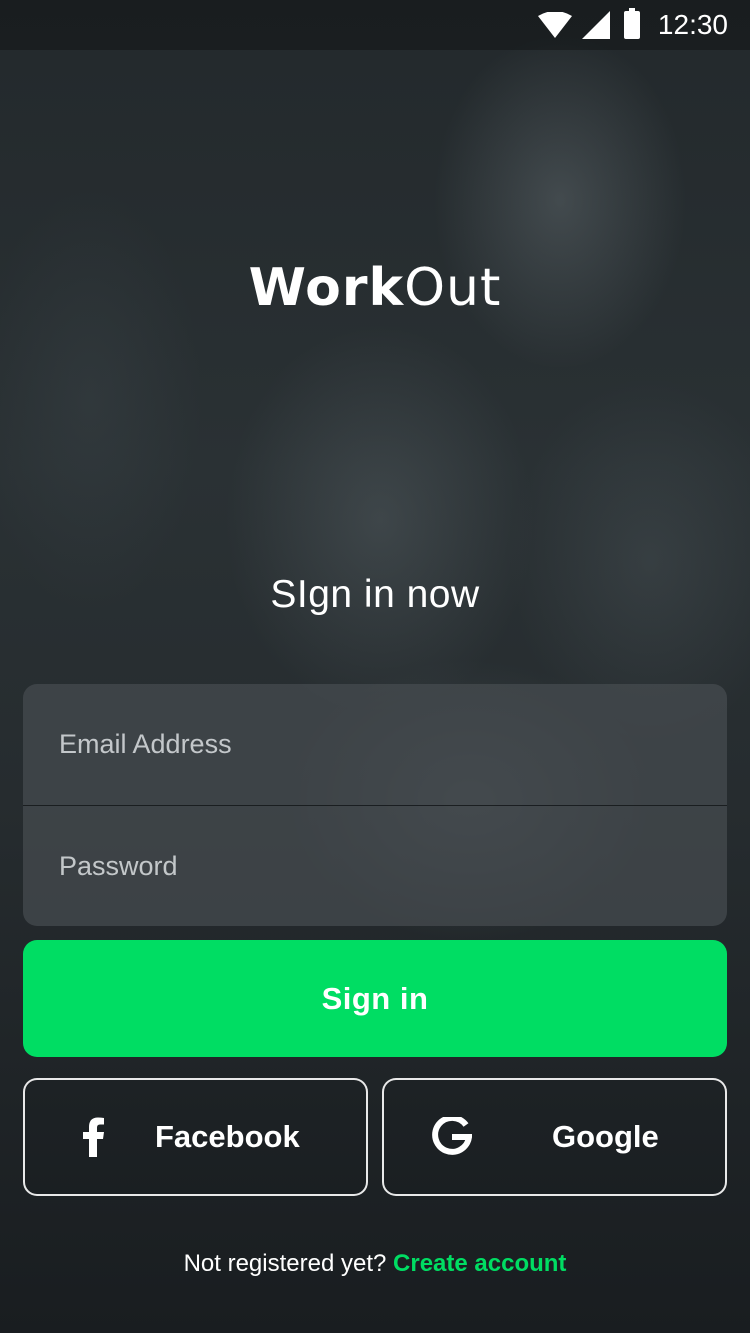 Image resolution: width=750 pixels, height=1333 pixels. Describe the element at coordinates (631, 23) in the screenshot. I see `battery-icon` at that location.